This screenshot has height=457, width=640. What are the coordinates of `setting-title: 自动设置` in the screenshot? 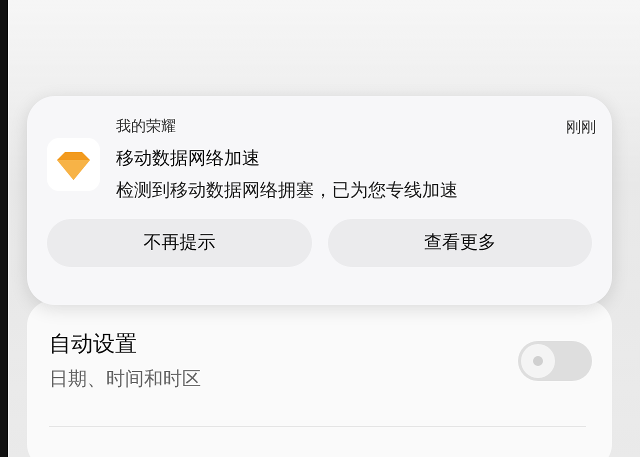 It's located at (93, 345).